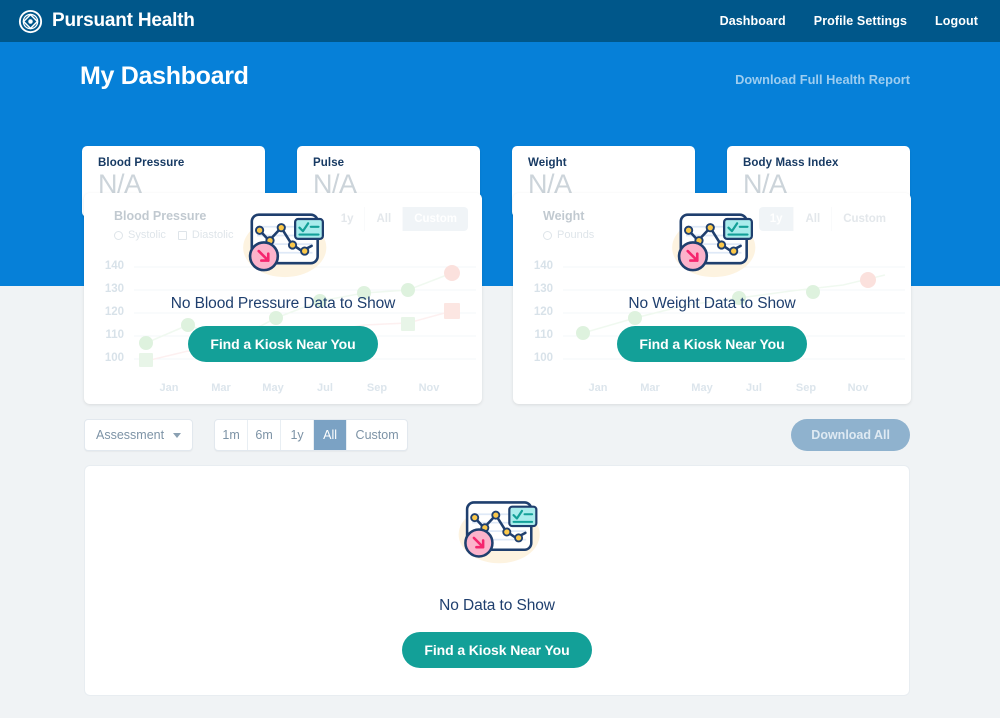 This screenshot has width=1000, height=718. I want to click on time-range-segmented-control: 1m 6m 1y All Custom, so click(311, 435).